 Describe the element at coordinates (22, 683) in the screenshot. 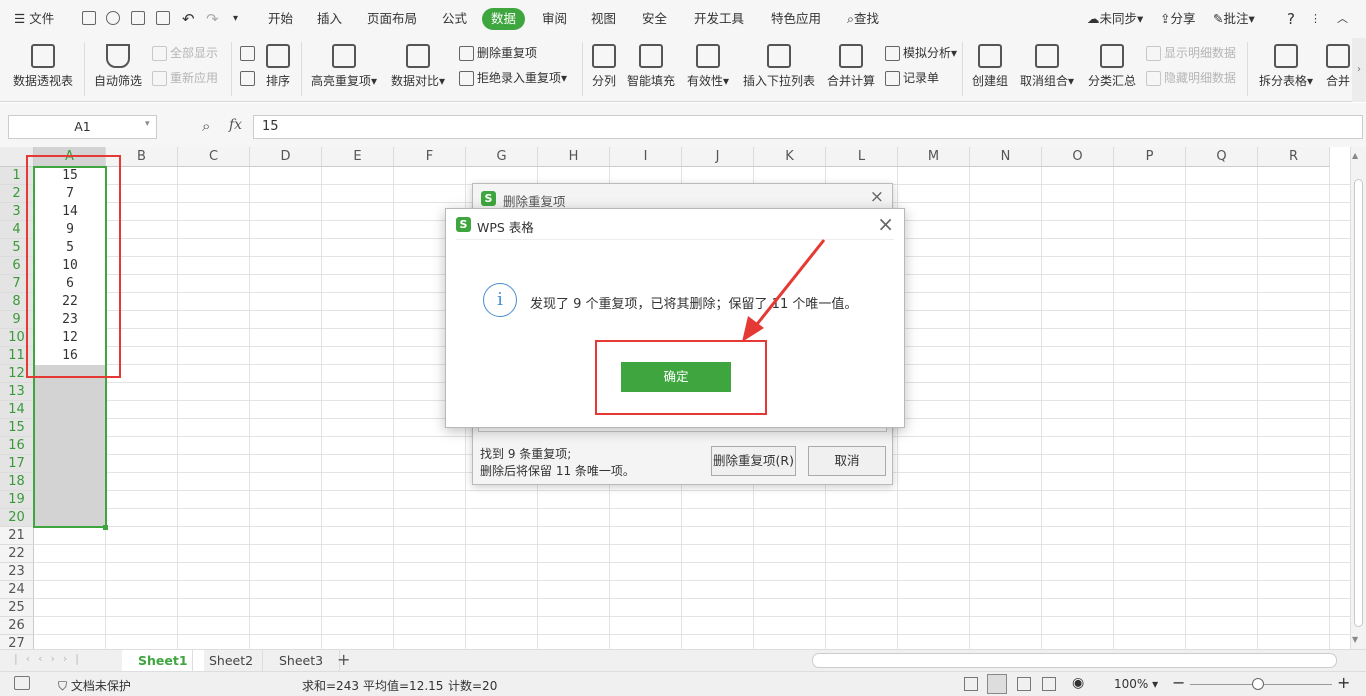

I see `view-icon` at that location.